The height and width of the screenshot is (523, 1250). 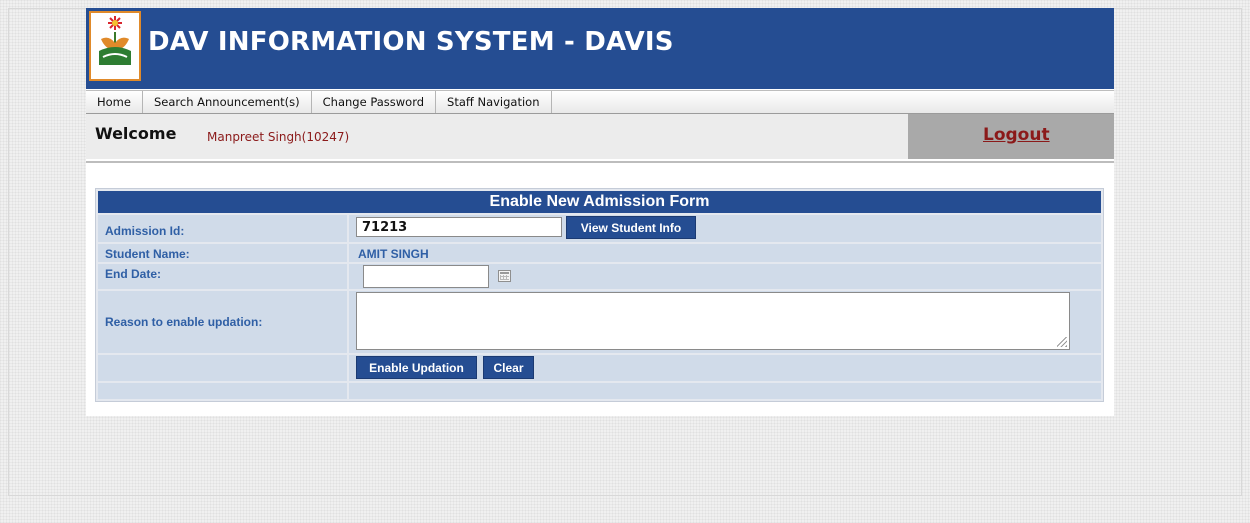 I want to click on logout-link: Logout, so click(x=1016, y=135).